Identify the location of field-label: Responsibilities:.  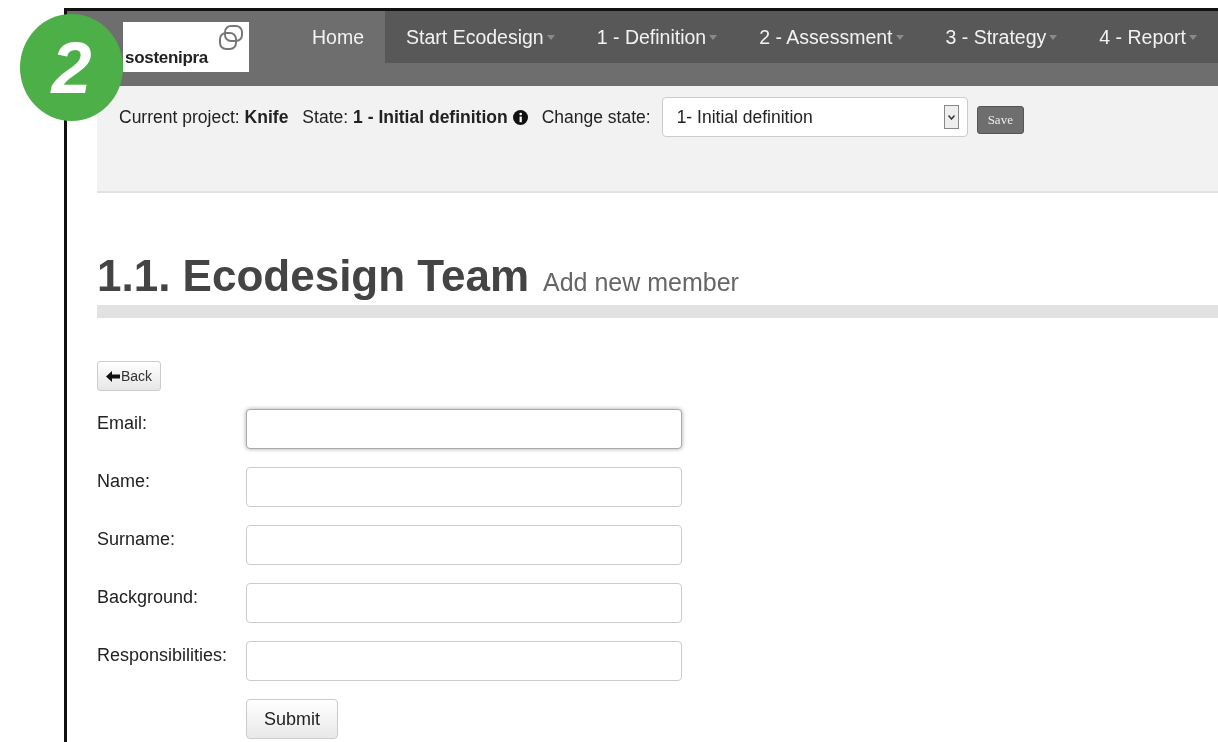
(163, 655).